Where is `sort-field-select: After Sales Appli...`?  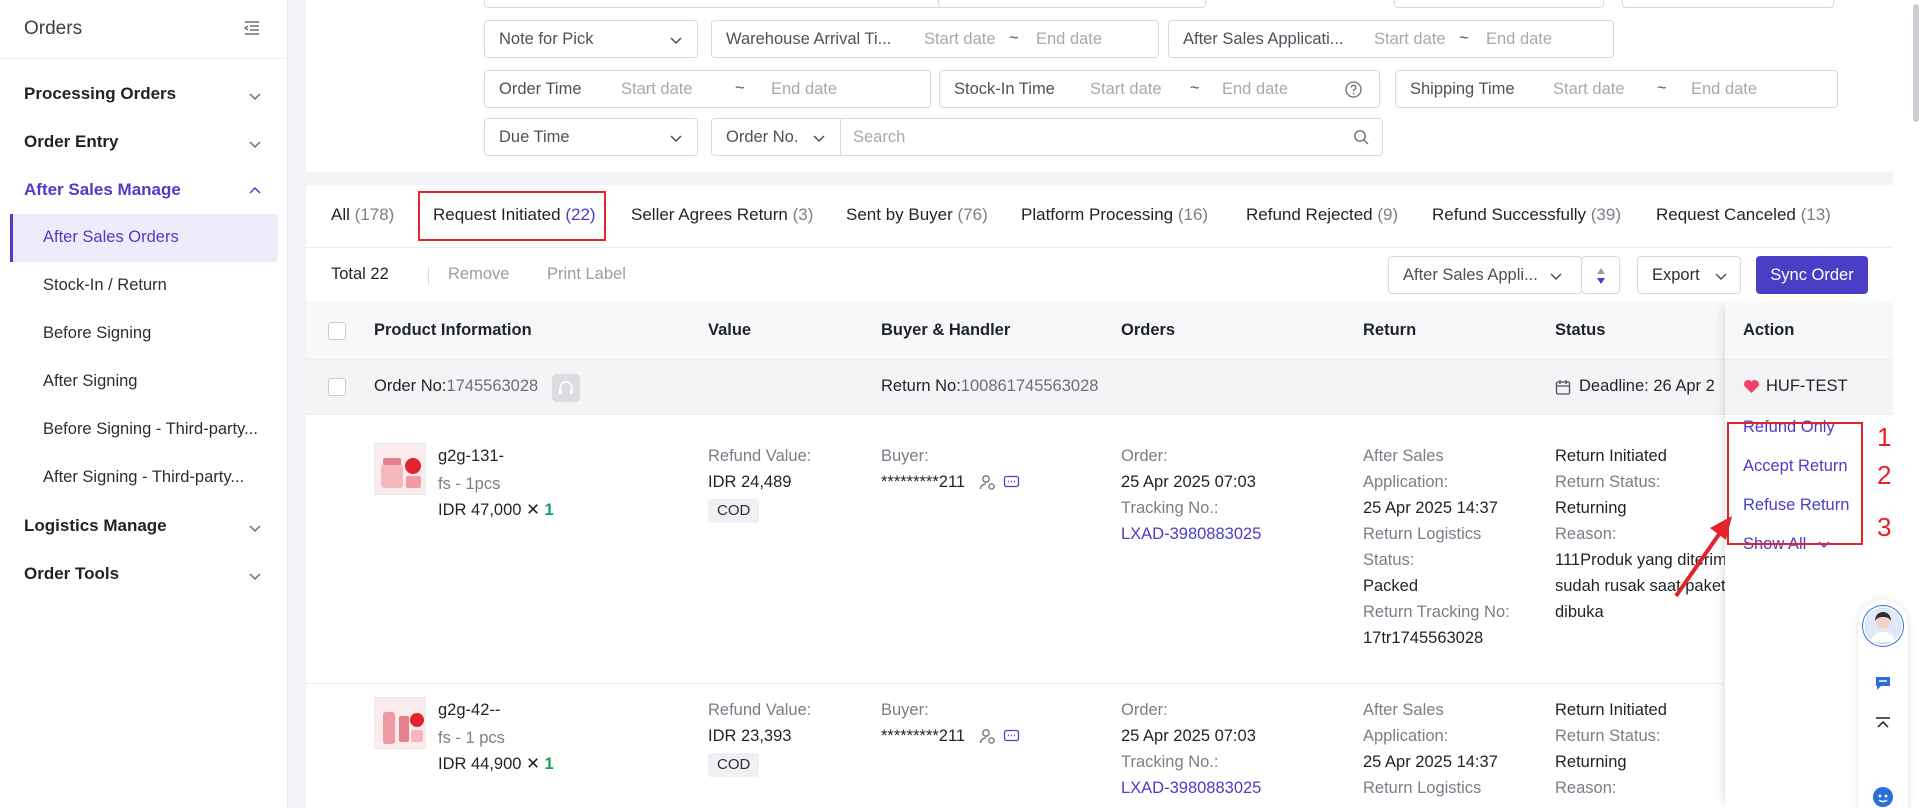
sort-field-select: After Sales Appli... is located at coordinates (1485, 275).